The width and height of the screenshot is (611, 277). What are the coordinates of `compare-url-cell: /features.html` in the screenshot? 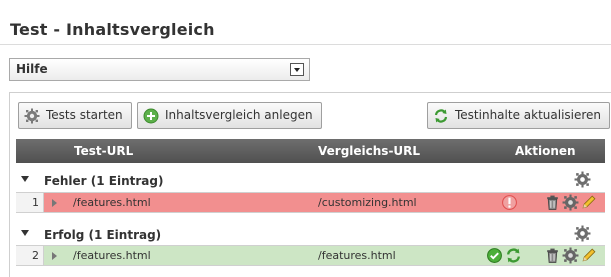 It's located at (357, 255).